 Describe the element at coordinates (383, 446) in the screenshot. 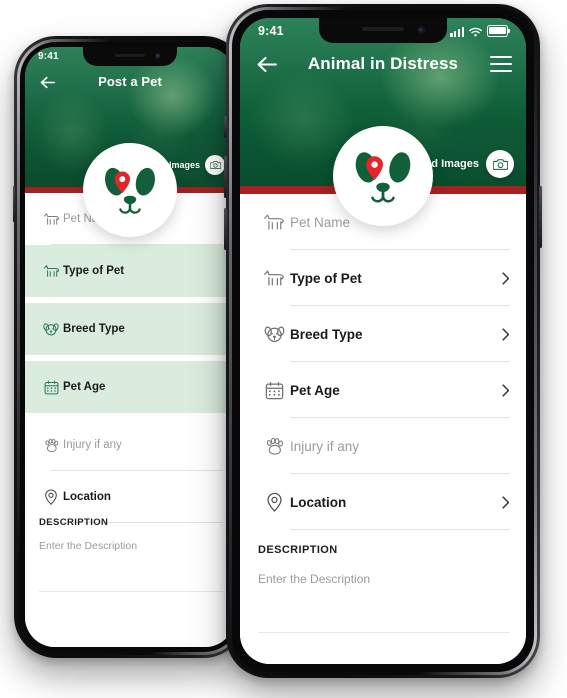

I see `front-row-injury: Injury if any` at that location.